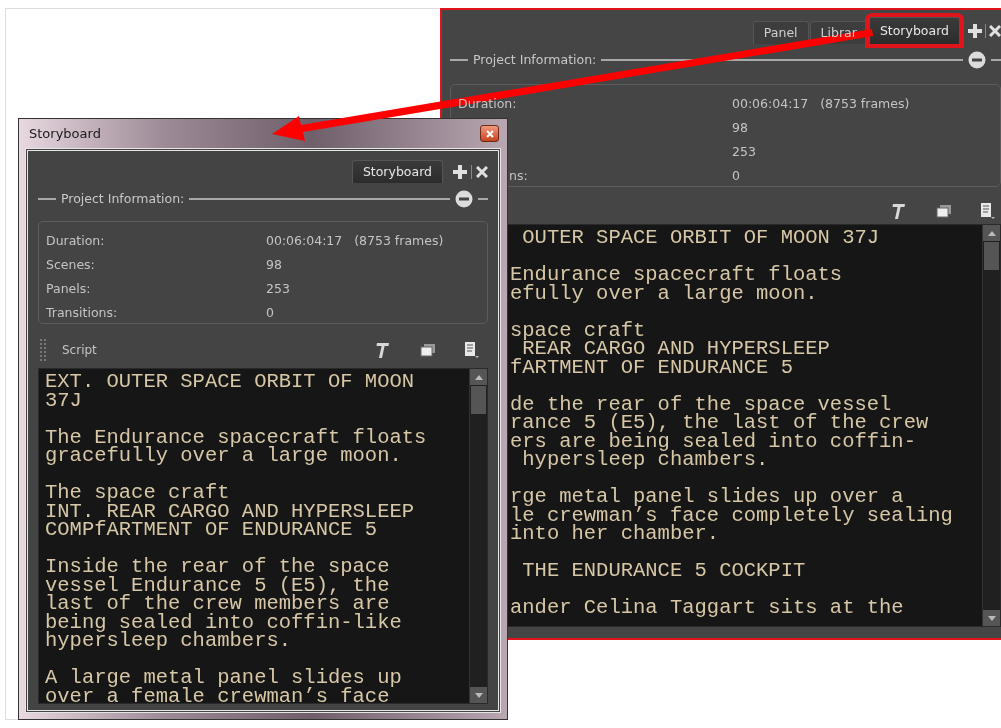 The height and width of the screenshot is (728, 1001). What do you see at coordinates (676, 349) in the screenshot?
I see `script-line: REAR CARGO AND HYPERSLEEP` at bounding box center [676, 349].